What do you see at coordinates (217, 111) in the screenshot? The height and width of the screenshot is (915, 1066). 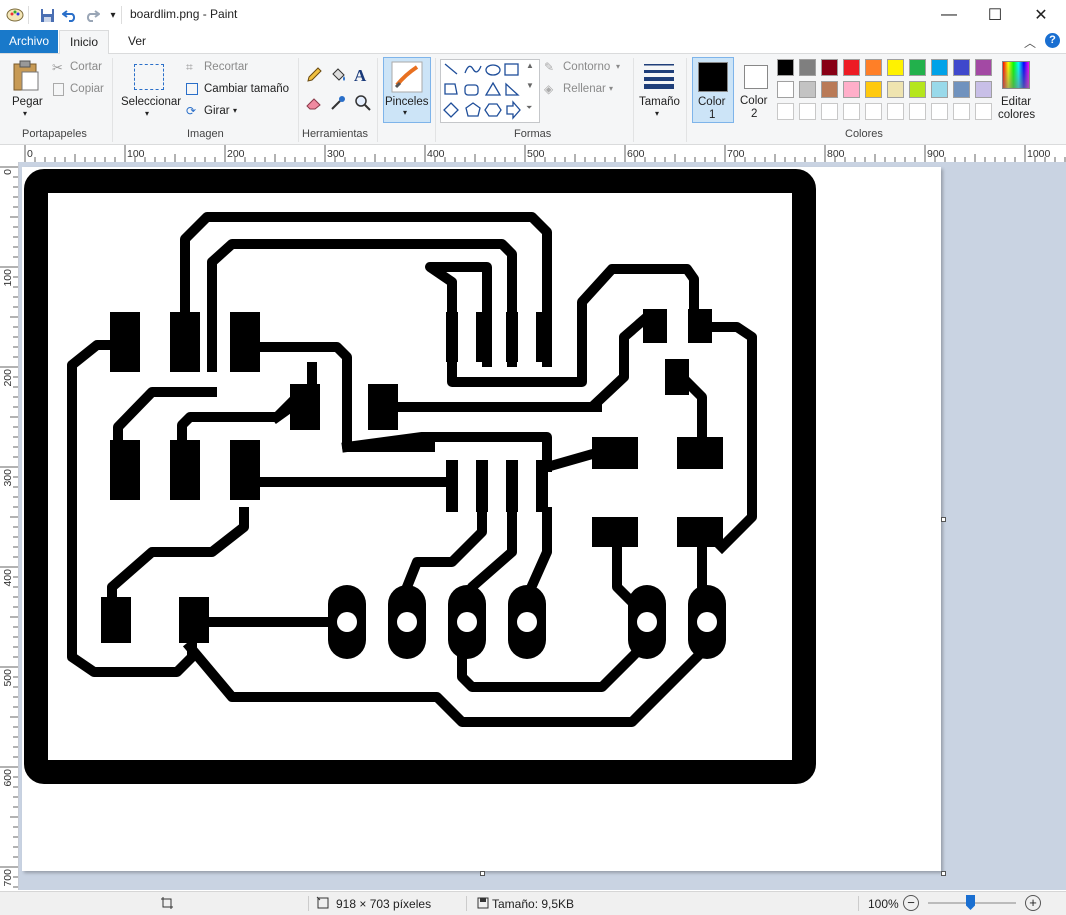 I see `rotate-label: Girar` at bounding box center [217, 111].